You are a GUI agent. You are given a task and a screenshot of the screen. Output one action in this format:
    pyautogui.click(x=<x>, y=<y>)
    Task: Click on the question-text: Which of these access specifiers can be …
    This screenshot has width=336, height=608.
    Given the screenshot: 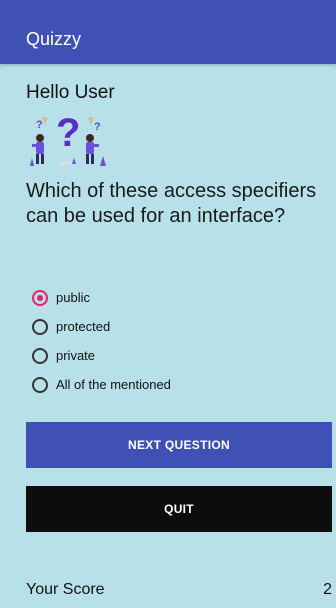 What is the action you would take?
    pyautogui.click(x=171, y=203)
    